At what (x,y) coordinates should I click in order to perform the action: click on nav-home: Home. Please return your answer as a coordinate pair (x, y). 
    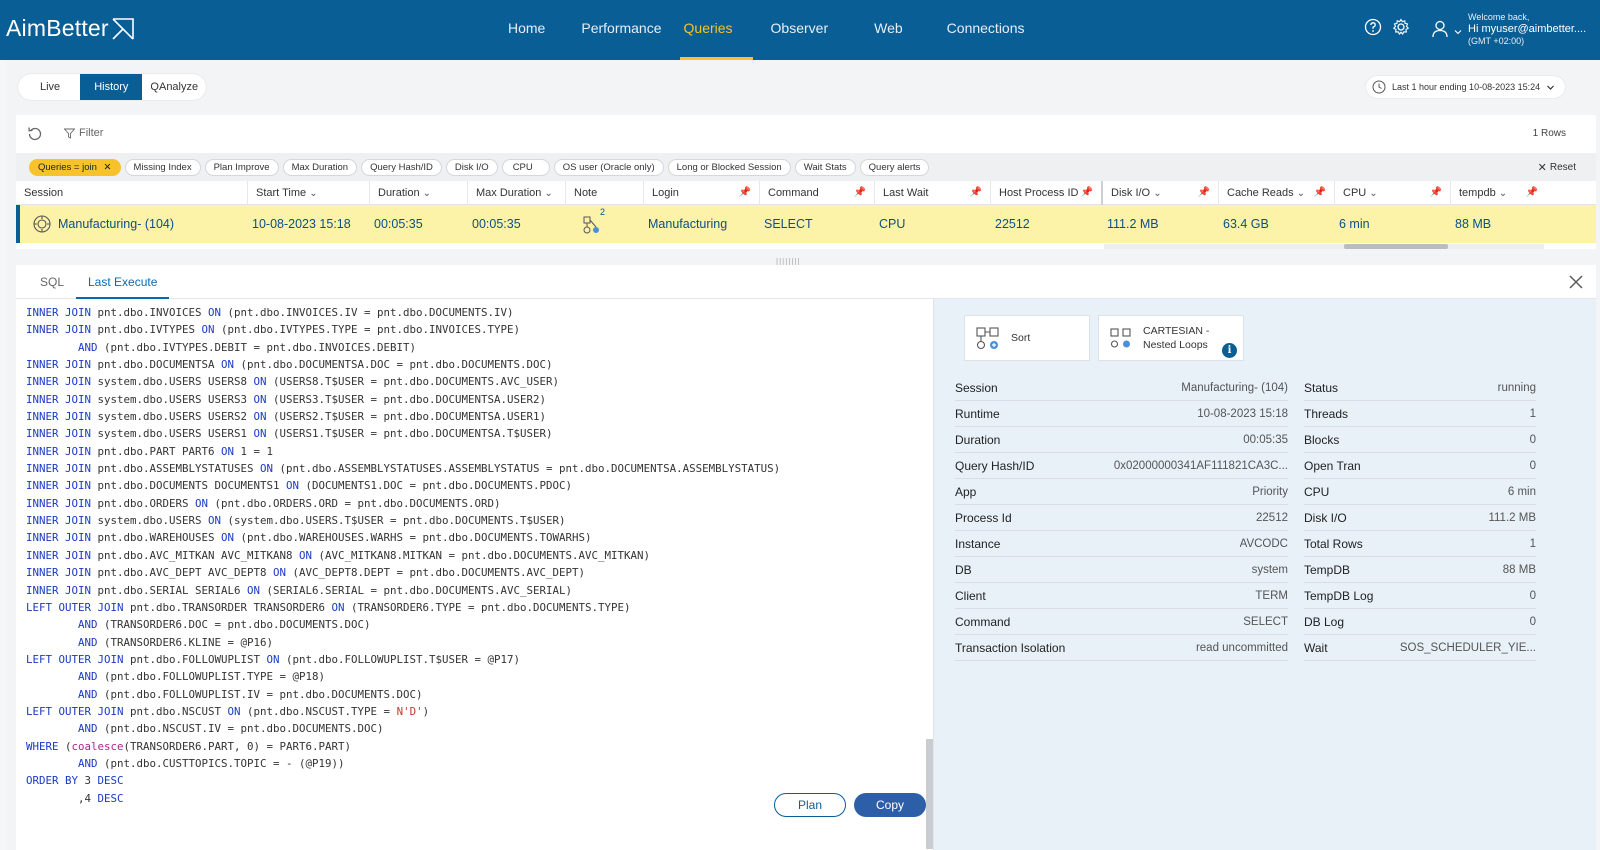
    Looking at the image, I should click on (526, 30).